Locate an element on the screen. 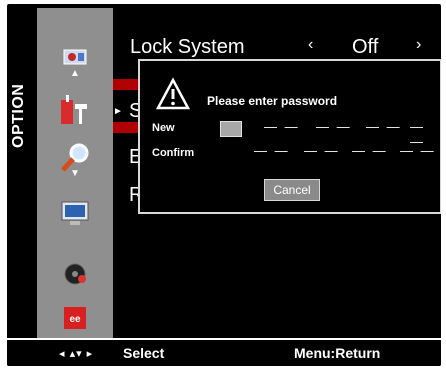 The width and height of the screenshot is (446, 370). new-password-label: New is located at coordinates (163, 128).